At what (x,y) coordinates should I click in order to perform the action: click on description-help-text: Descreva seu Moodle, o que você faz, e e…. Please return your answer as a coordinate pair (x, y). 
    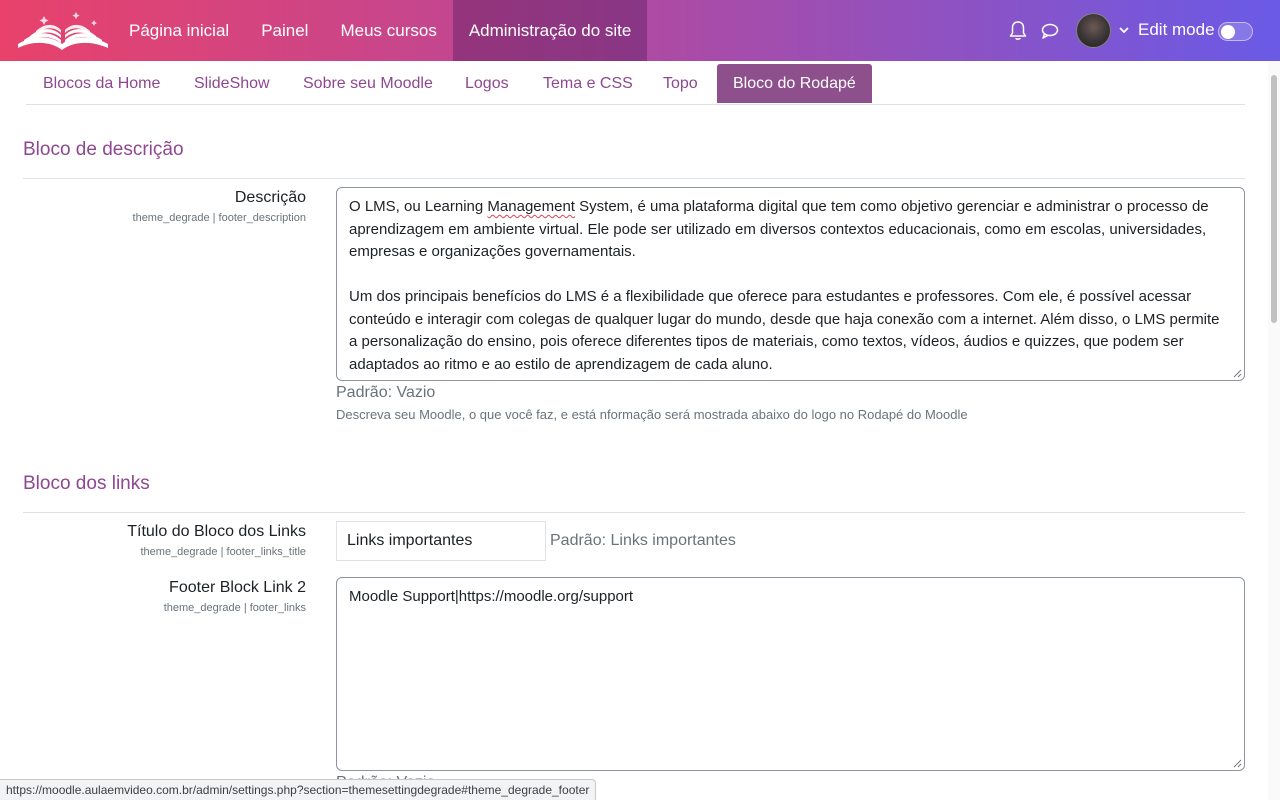
    Looking at the image, I should click on (652, 414).